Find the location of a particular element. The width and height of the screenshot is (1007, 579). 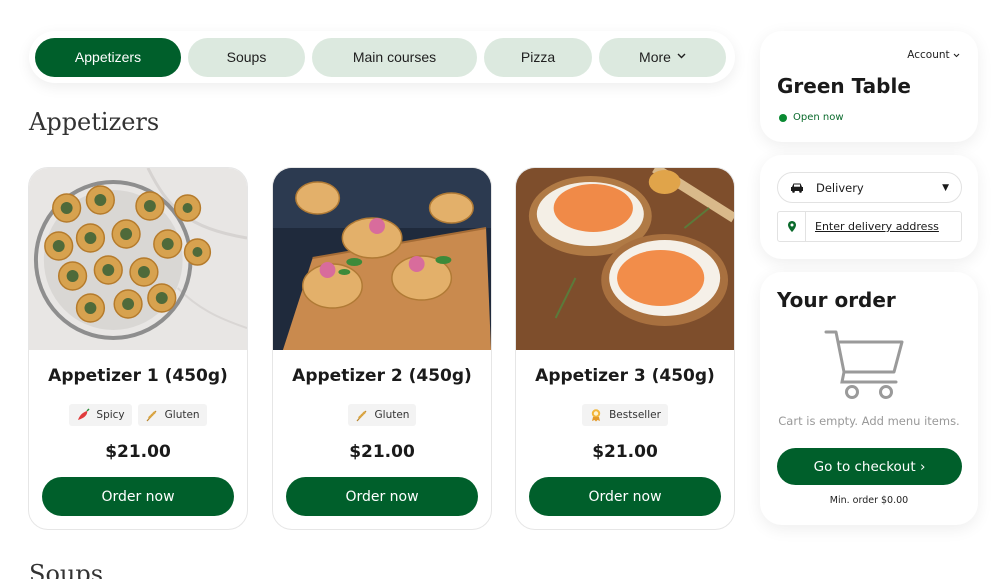

tag-label: Bestseller is located at coordinates (635, 415).